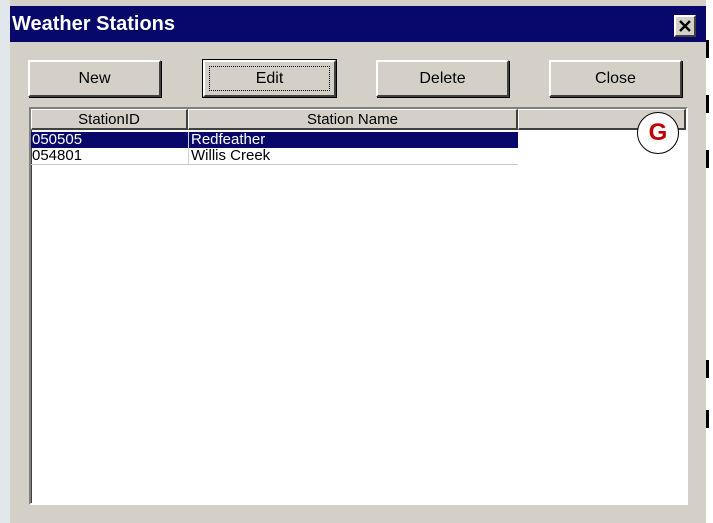 This screenshot has width=713, height=523. I want to click on column-header-station-id: StationID, so click(109, 119).